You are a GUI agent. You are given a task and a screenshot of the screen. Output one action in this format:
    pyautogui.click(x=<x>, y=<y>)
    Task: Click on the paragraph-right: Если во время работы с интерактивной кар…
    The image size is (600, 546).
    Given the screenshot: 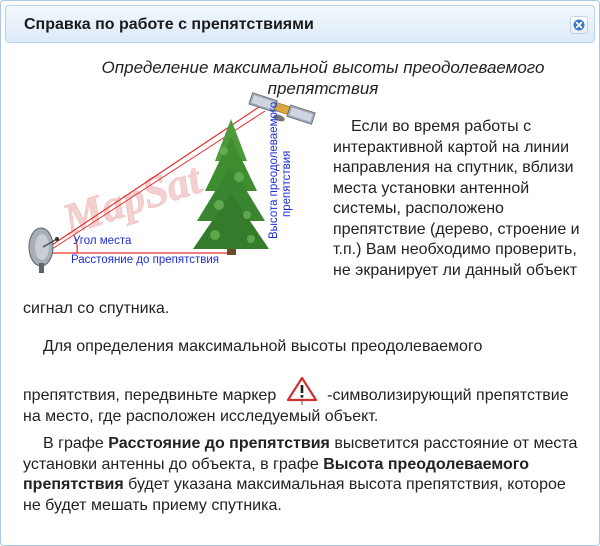 What is the action you would take?
    pyautogui.click(x=456, y=198)
    